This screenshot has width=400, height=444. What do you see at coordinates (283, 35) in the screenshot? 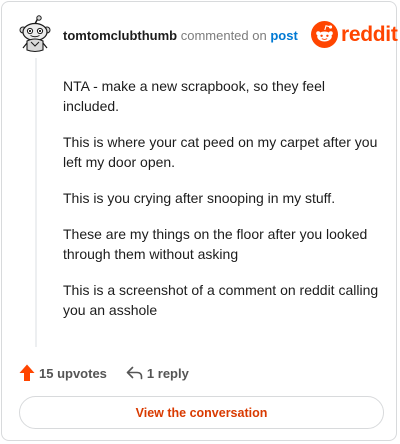
I see `post-link: post` at bounding box center [283, 35].